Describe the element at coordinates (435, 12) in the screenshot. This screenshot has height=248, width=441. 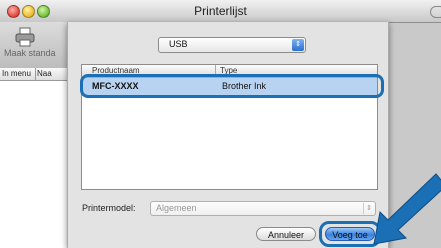
I see `toolbar-toggle-button` at that location.